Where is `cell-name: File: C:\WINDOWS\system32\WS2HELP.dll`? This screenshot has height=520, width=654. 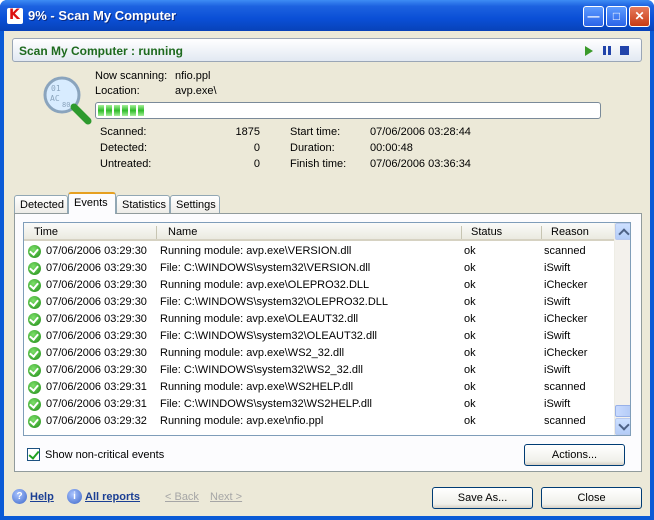
cell-name: File: C:\WINDOWS\system32\WS2HELP.dll is located at coordinates (266, 404).